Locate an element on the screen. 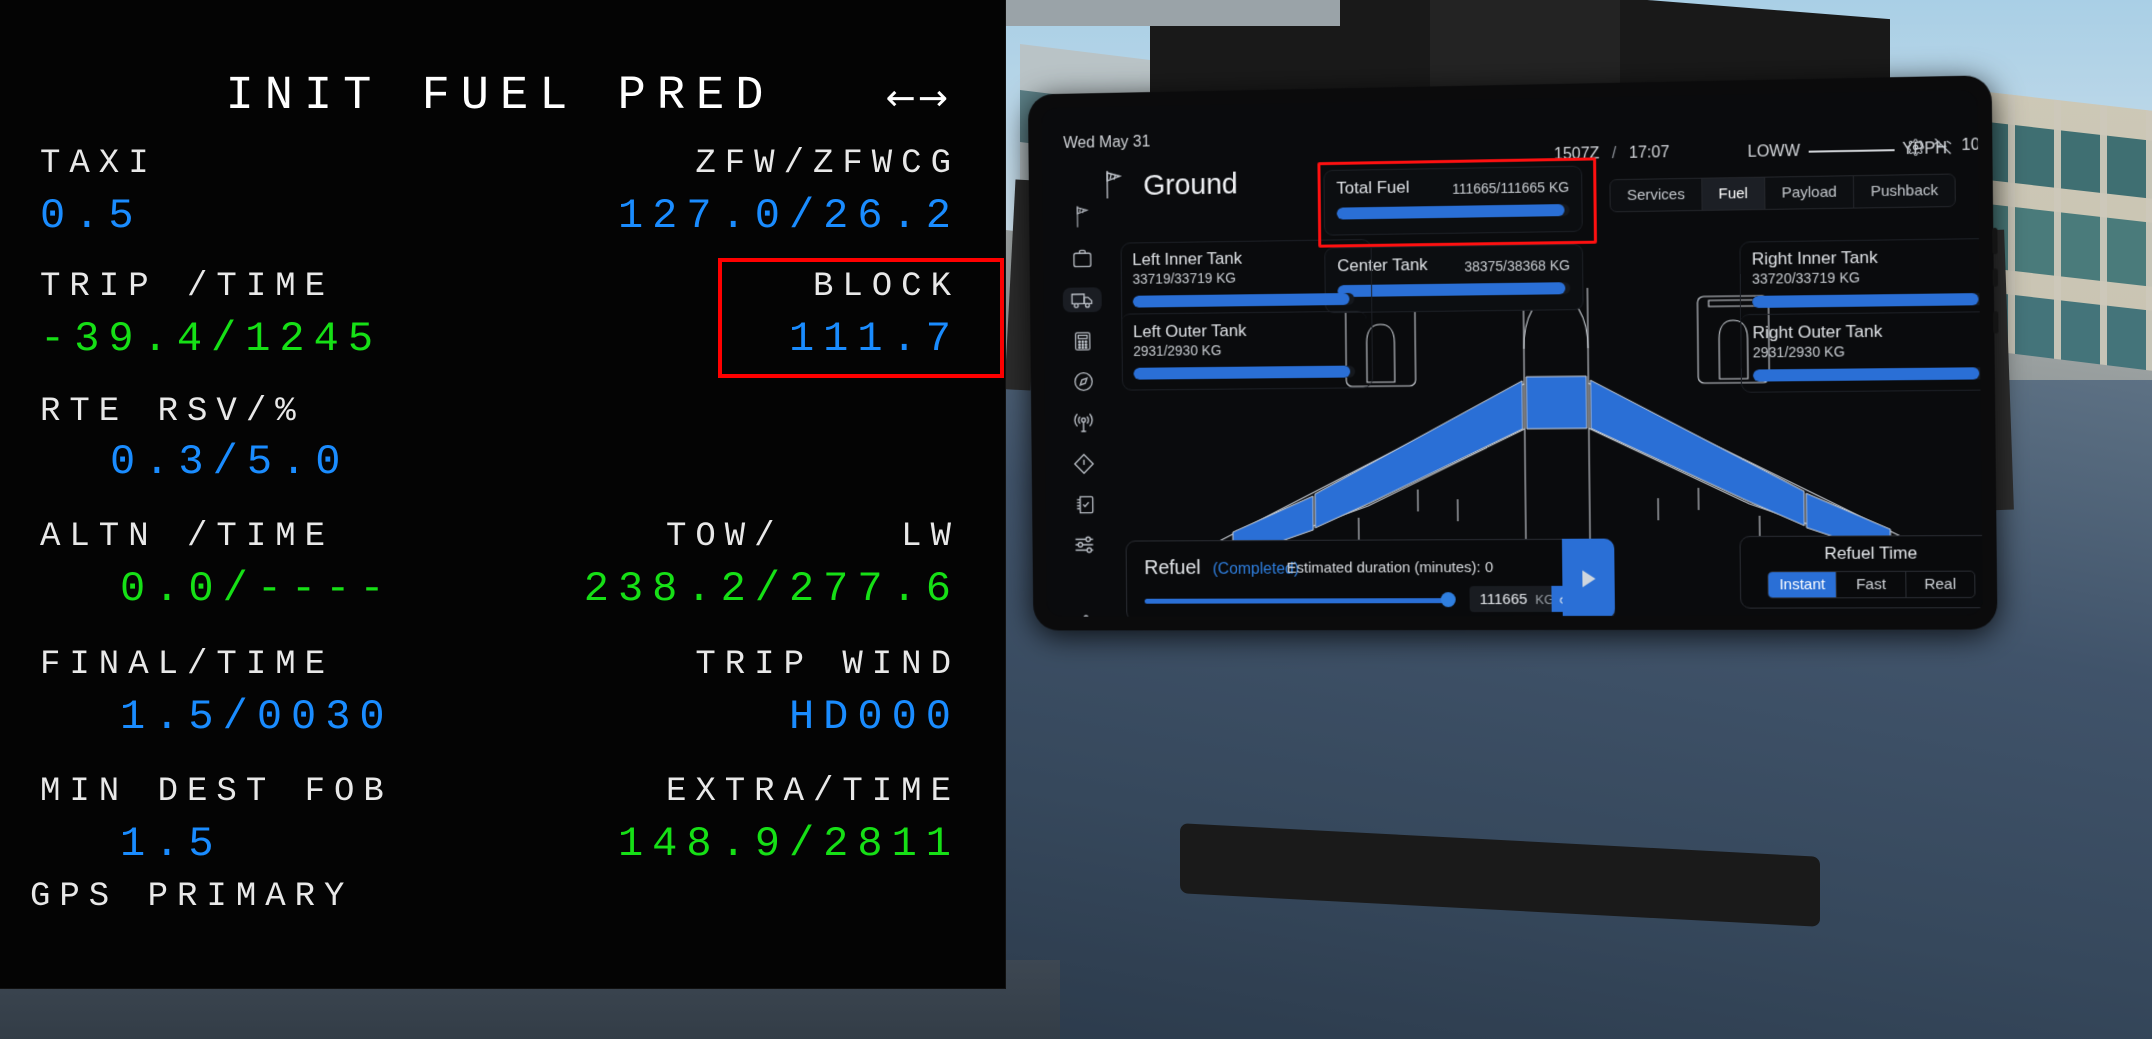 The image size is (2152, 1039). refuel-time-real: Real is located at coordinates (1940, 585).